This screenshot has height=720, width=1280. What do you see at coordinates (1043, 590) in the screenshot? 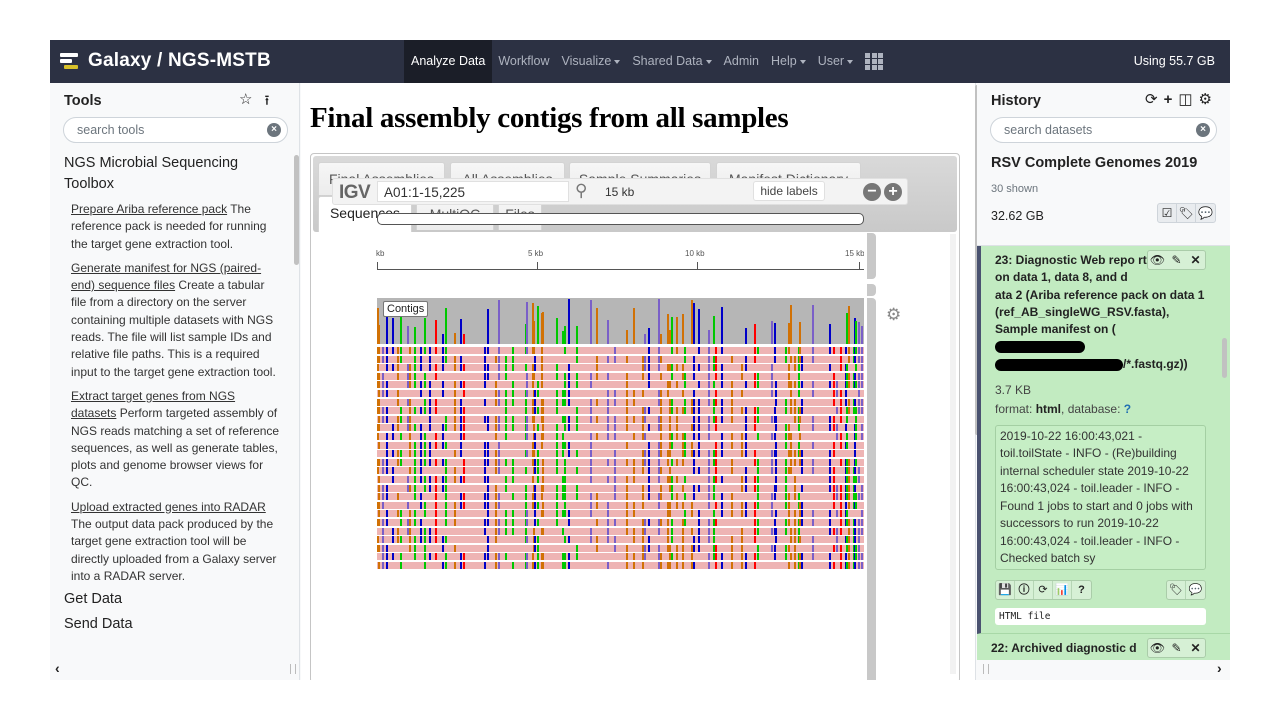
I see `rerun-icon: ⟳` at bounding box center [1043, 590].